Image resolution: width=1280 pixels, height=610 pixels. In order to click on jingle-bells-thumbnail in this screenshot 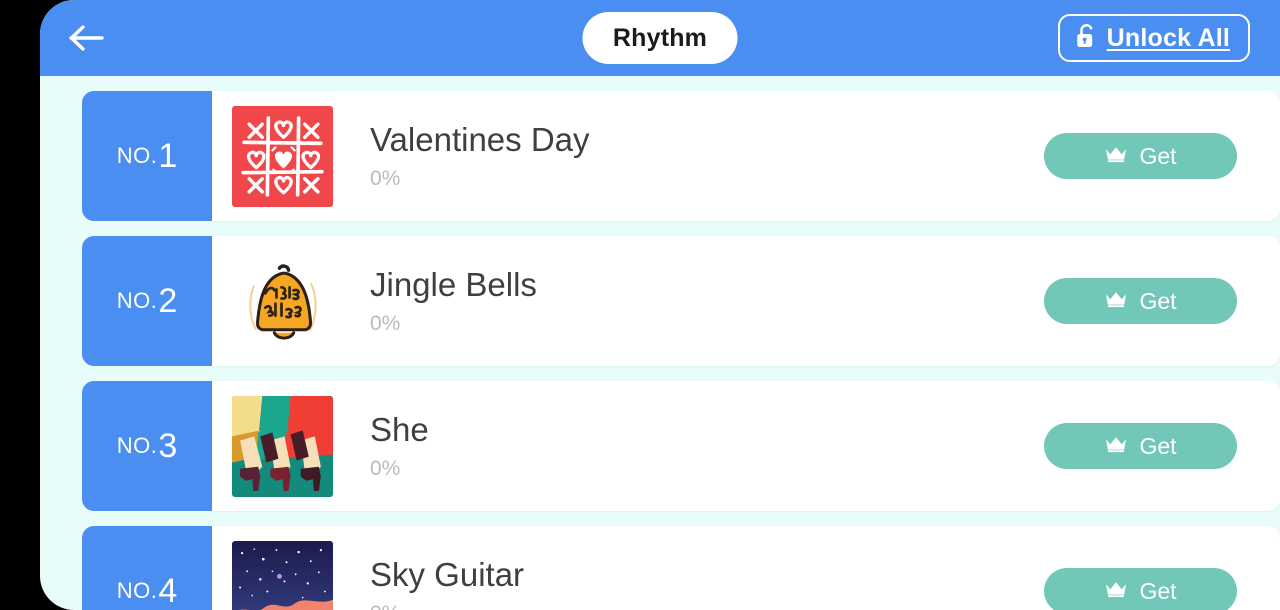, I will do `click(282, 301)`.